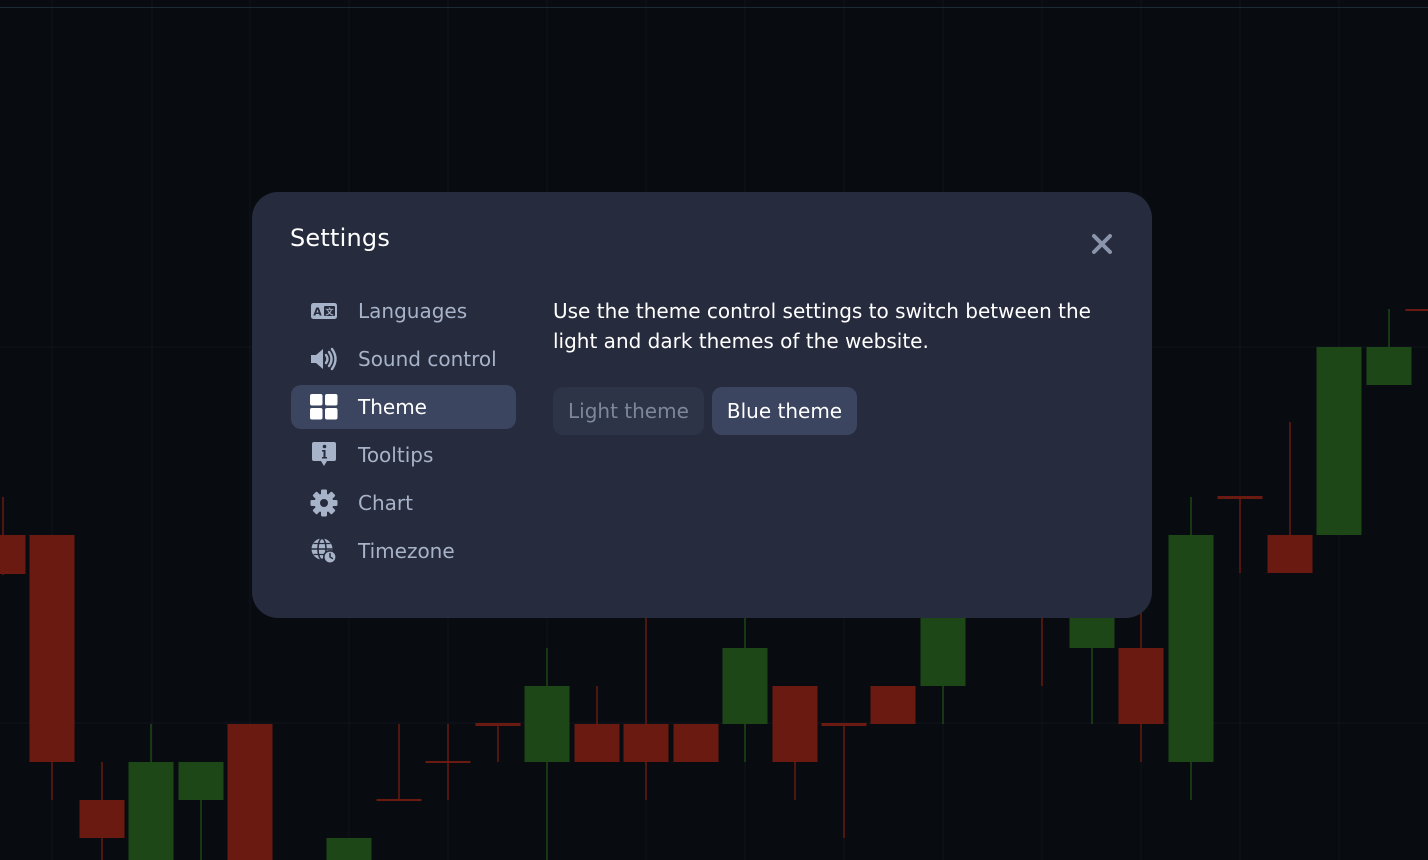  I want to click on info-bubble-icon, so click(324, 455).